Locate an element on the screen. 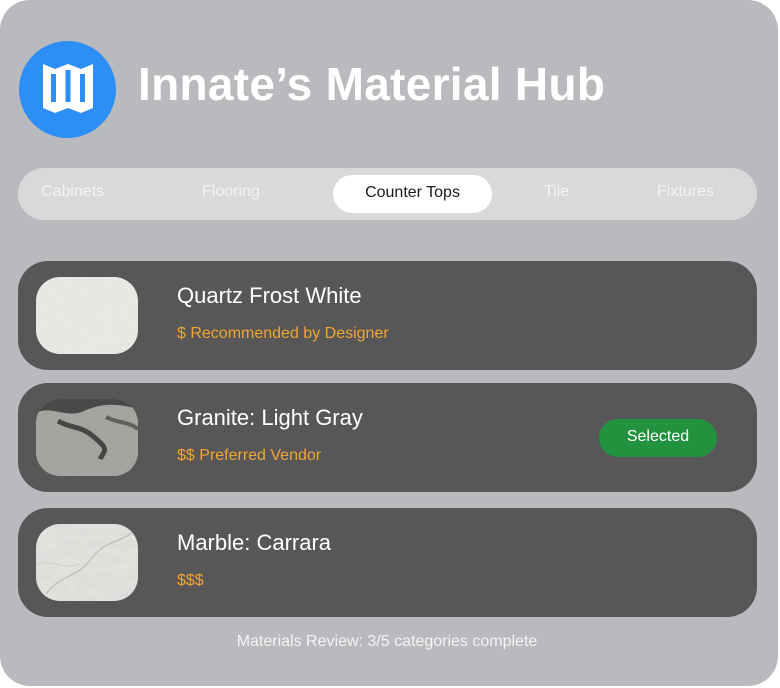 The image size is (780, 688). material-price: $$$ is located at coordinates (190, 580).